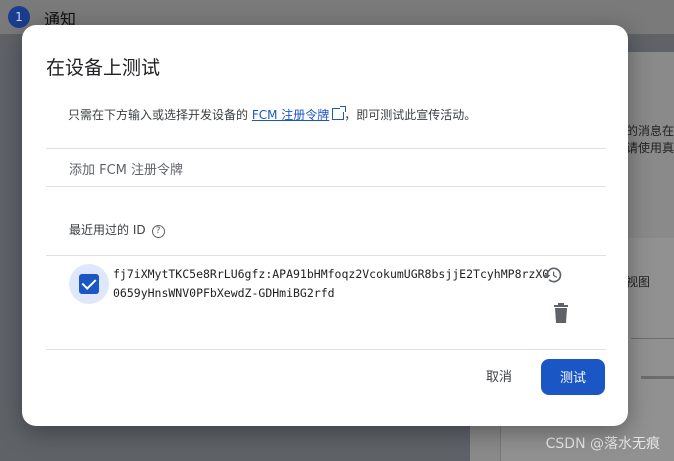  What do you see at coordinates (650, 148) in the screenshot?
I see `background-snippet: 请使用真` at bounding box center [650, 148].